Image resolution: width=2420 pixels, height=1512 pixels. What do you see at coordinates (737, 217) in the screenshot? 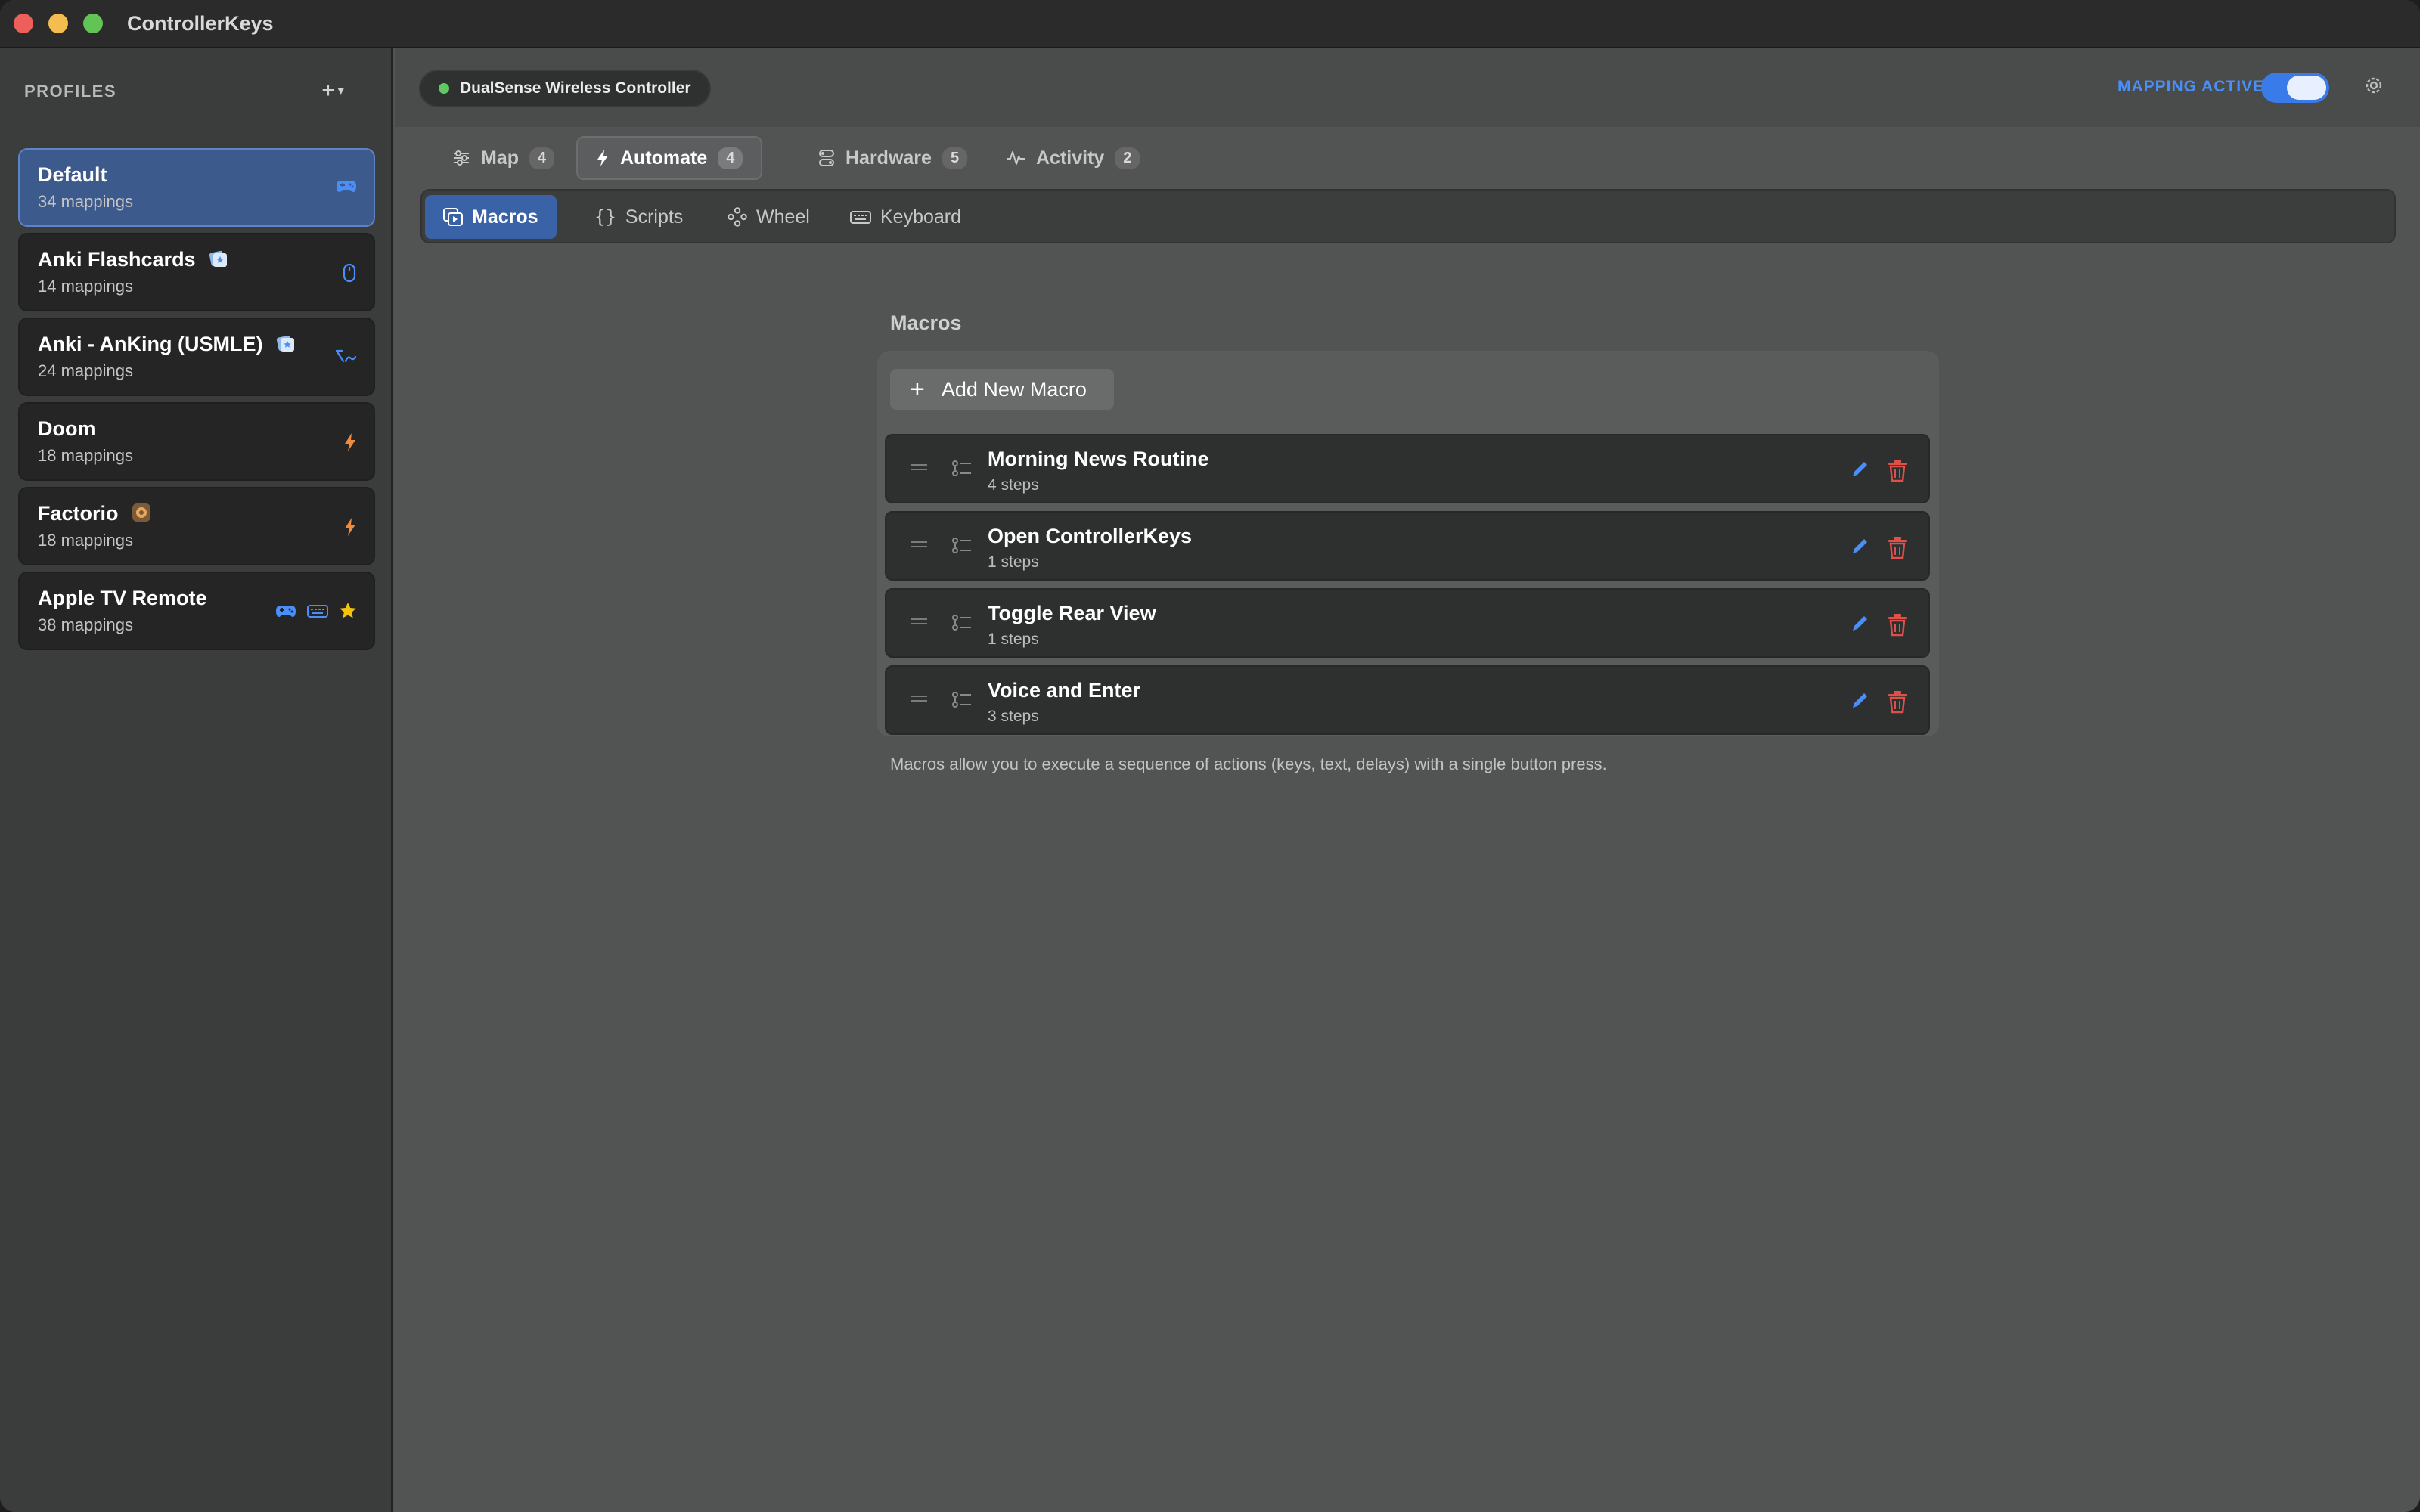
I see `wheel-icon` at bounding box center [737, 217].